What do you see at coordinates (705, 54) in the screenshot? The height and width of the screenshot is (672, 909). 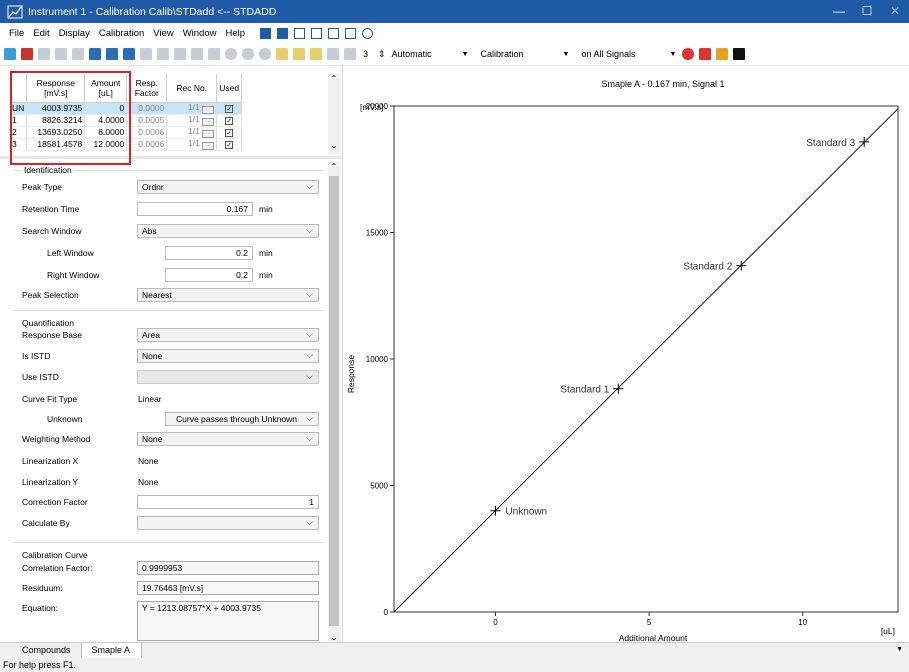 I see `stats-icon` at bounding box center [705, 54].